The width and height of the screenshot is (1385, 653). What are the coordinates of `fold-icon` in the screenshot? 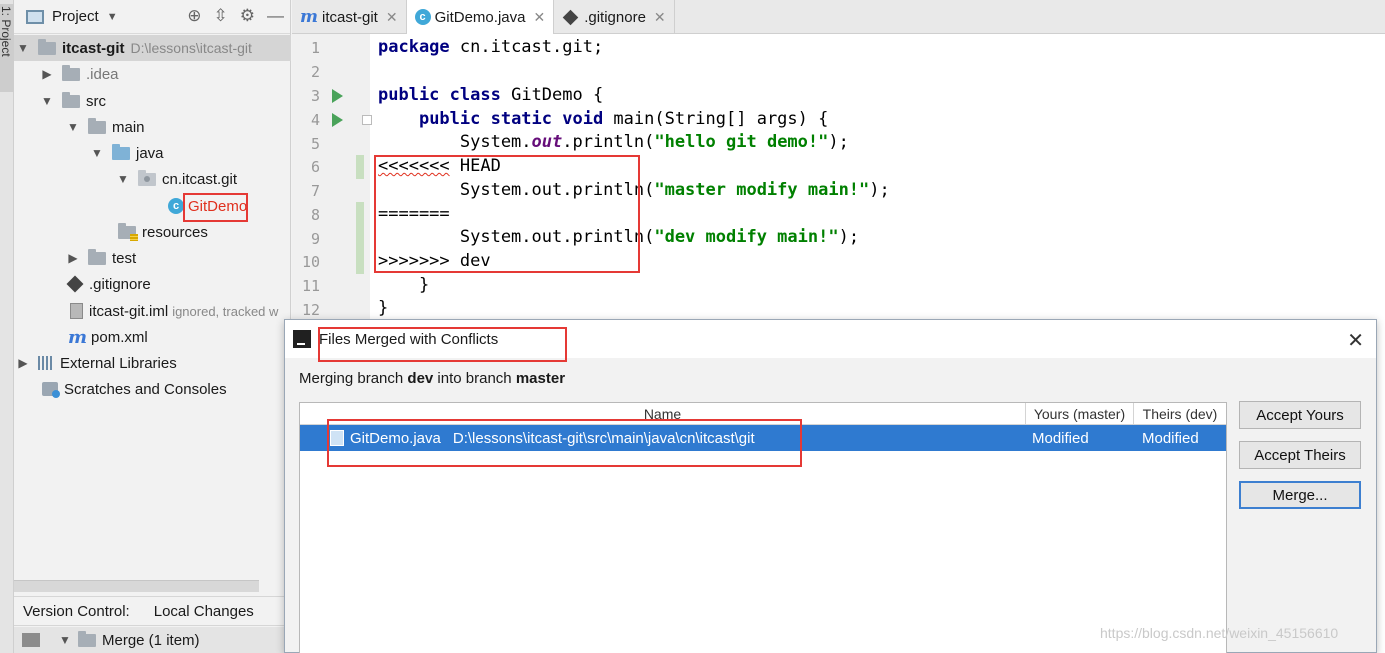 It's located at (367, 120).